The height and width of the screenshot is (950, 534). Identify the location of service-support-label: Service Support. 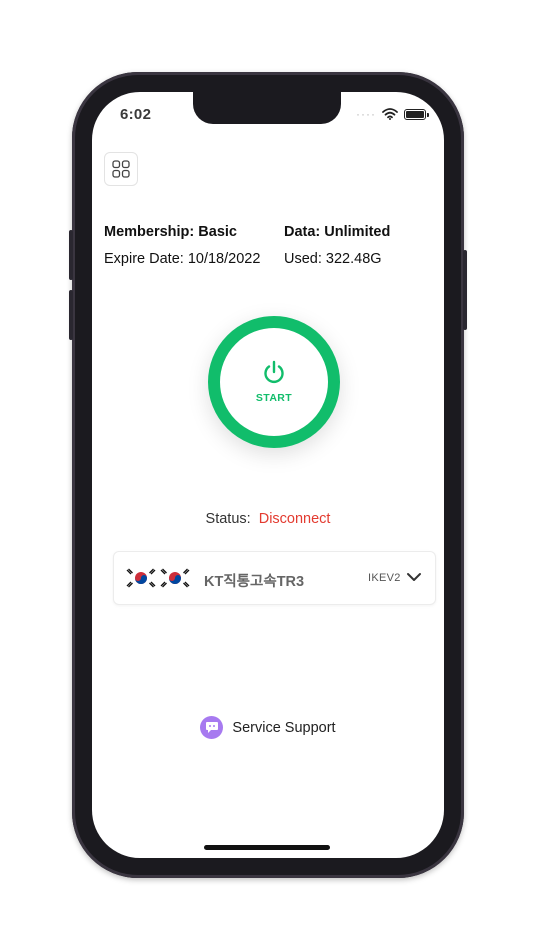
(284, 727).